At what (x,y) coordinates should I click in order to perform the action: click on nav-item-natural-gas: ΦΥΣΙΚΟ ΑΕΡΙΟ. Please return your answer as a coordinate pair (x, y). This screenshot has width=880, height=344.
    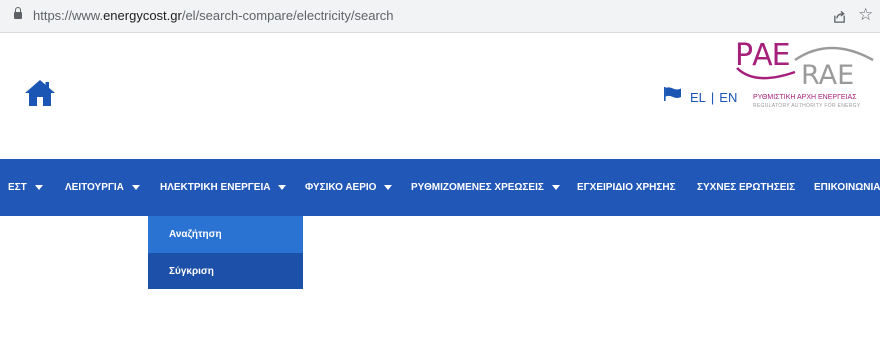
    Looking at the image, I should click on (349, 187).